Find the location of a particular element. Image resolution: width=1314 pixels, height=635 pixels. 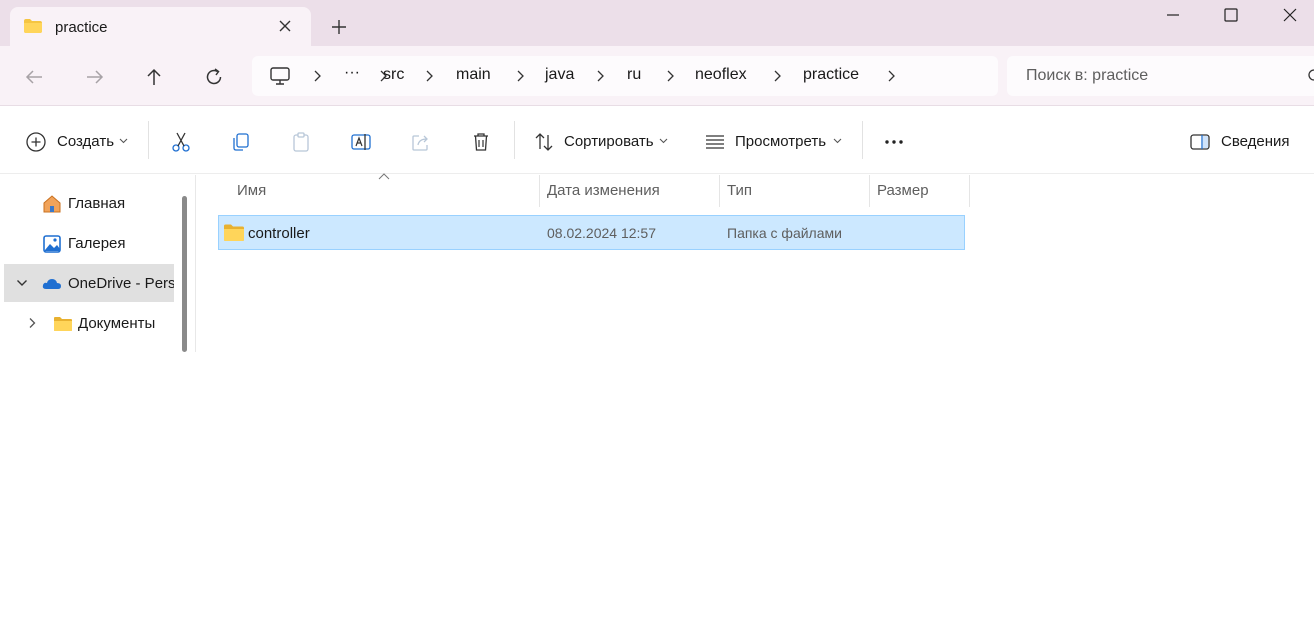

breadcrumb-practice: practice is located at coordinates (831, 75).